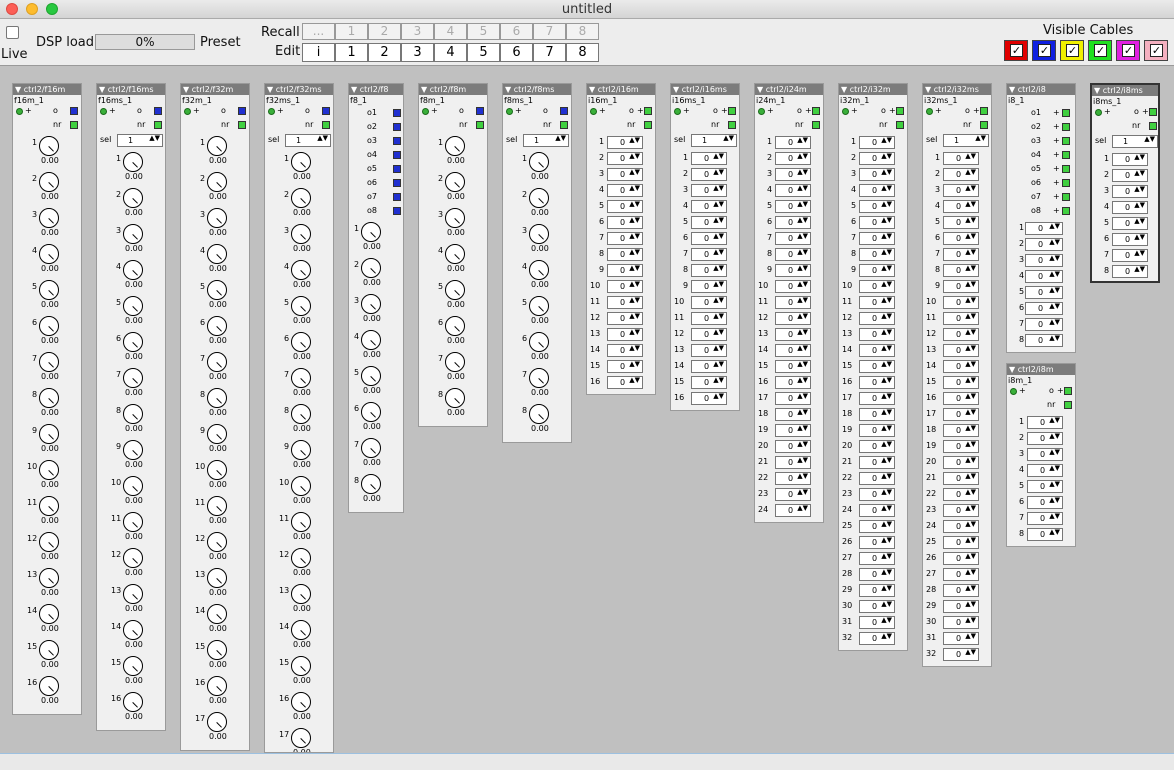 The height and width of the screenshot is (770, 1174). Describe the element at coordinates (1128, 50) in the screenshot. I see `cable-toggle-4: ✓` at that location.